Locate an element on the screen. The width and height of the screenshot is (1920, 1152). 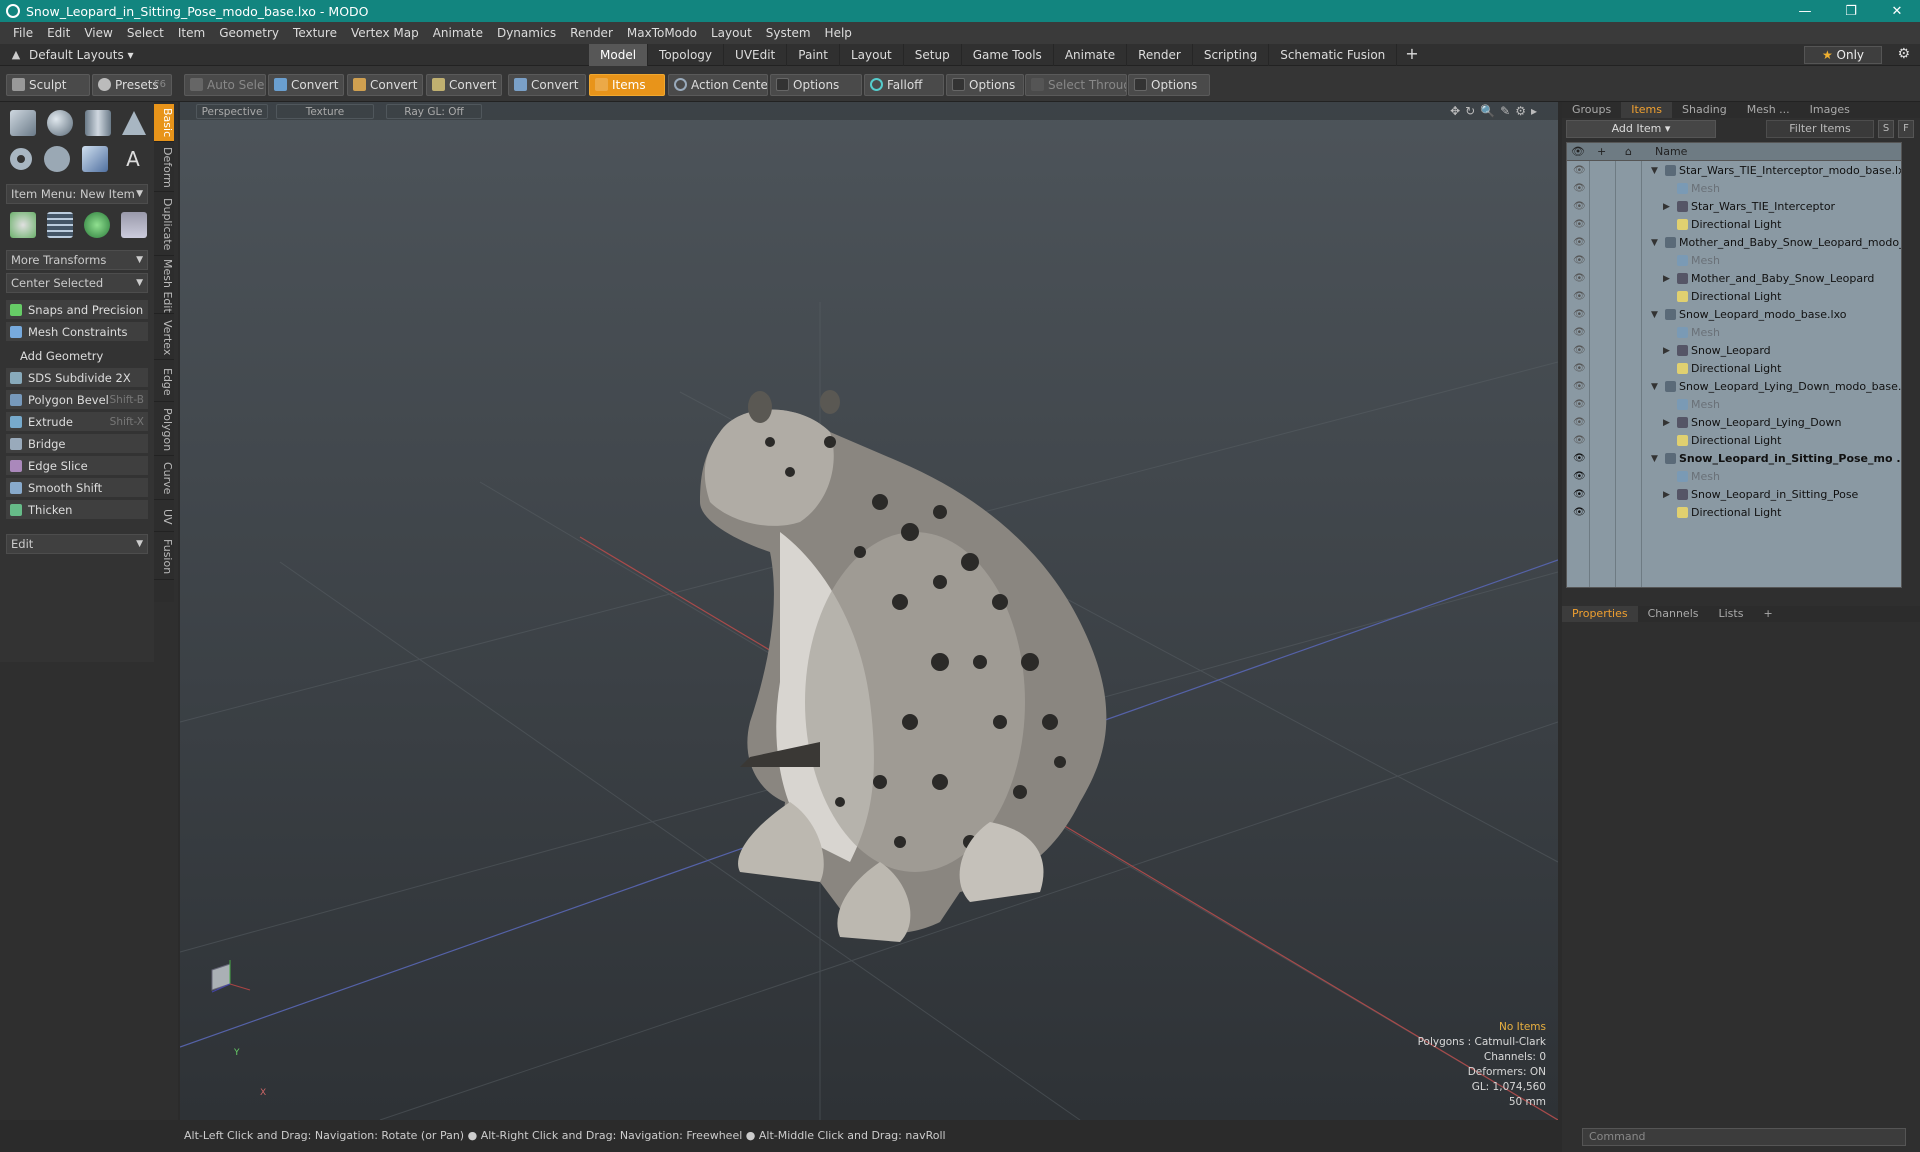
pen-icon is located at coordinates (95, 159).